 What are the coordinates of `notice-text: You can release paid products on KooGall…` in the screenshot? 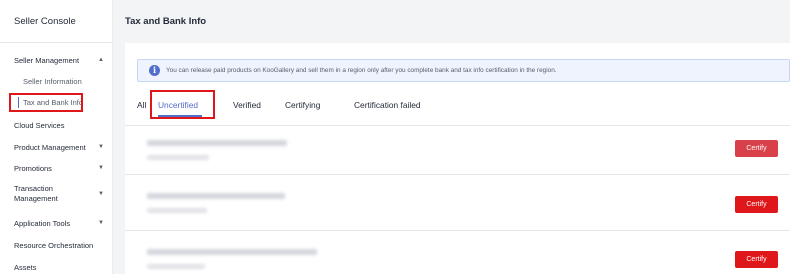 It's located at (361, 70).